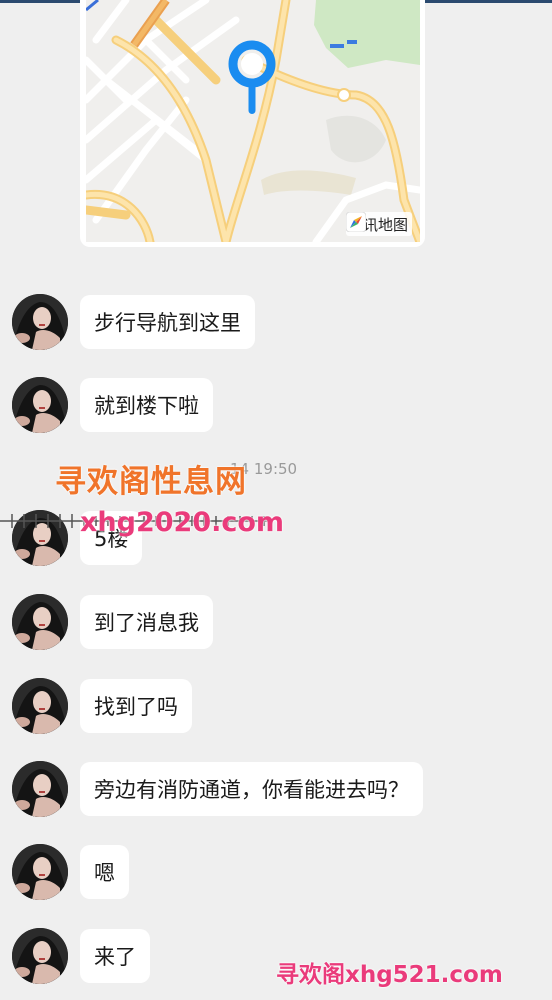 This screenshot has width=552, height=1000. I want to click on message-bubble: 旁边有消防通道，你看能进去吗？, so click(251, 789).